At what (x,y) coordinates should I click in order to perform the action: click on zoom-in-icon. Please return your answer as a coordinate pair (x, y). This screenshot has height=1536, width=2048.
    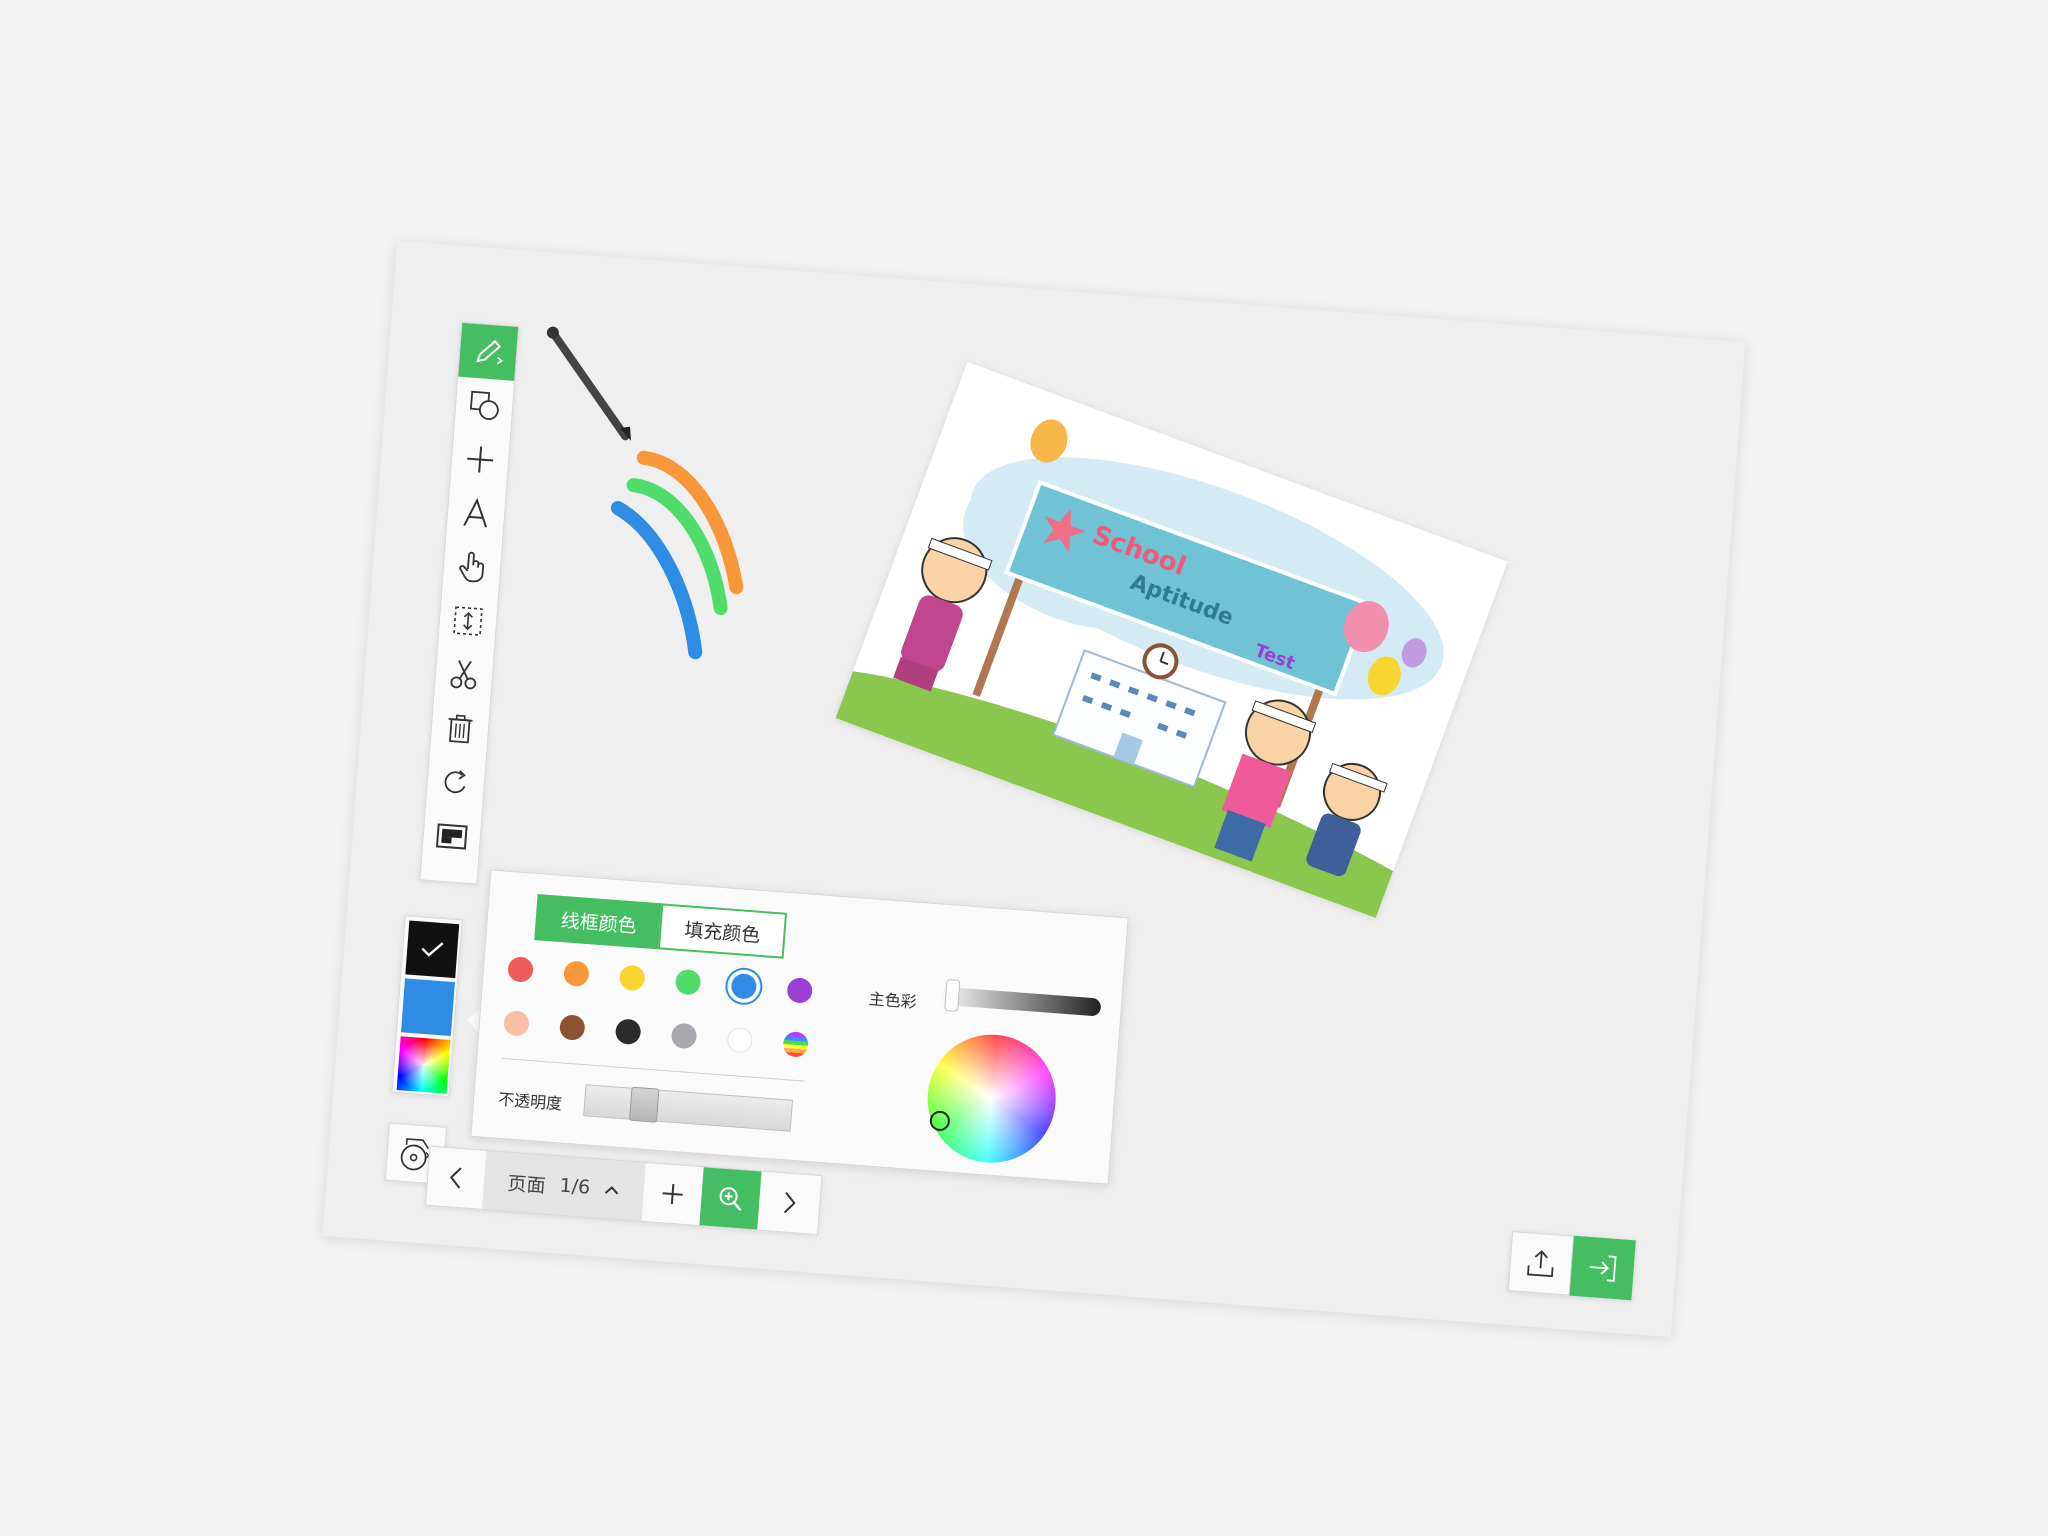
    Looking at the image, I should click on (730, 1199).